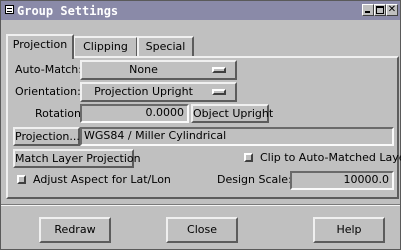 The width and height of the screenshot is (401, 250). I want to click on object-upright-label: Object Upright, so click(233, 113).